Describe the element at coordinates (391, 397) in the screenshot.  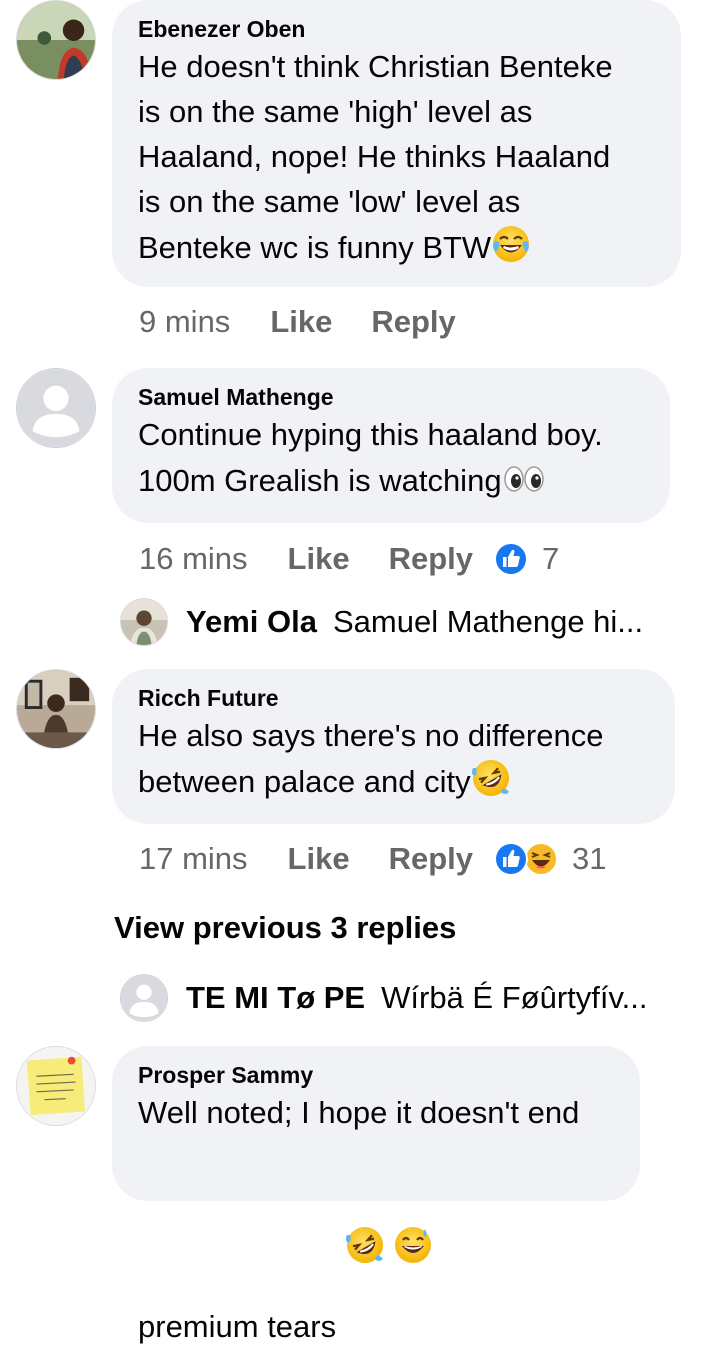
I see `comment-author: Samuel Mathenge` at that location.